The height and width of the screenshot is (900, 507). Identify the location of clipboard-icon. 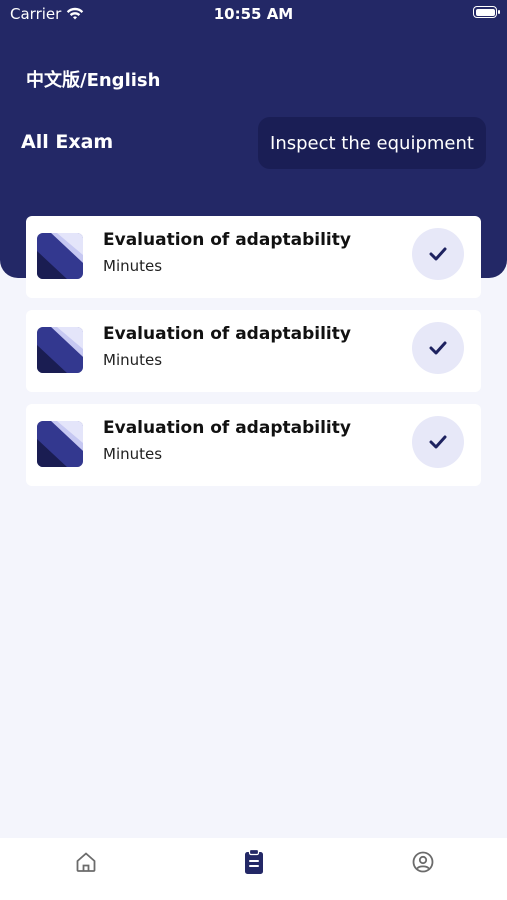
(254, 861).